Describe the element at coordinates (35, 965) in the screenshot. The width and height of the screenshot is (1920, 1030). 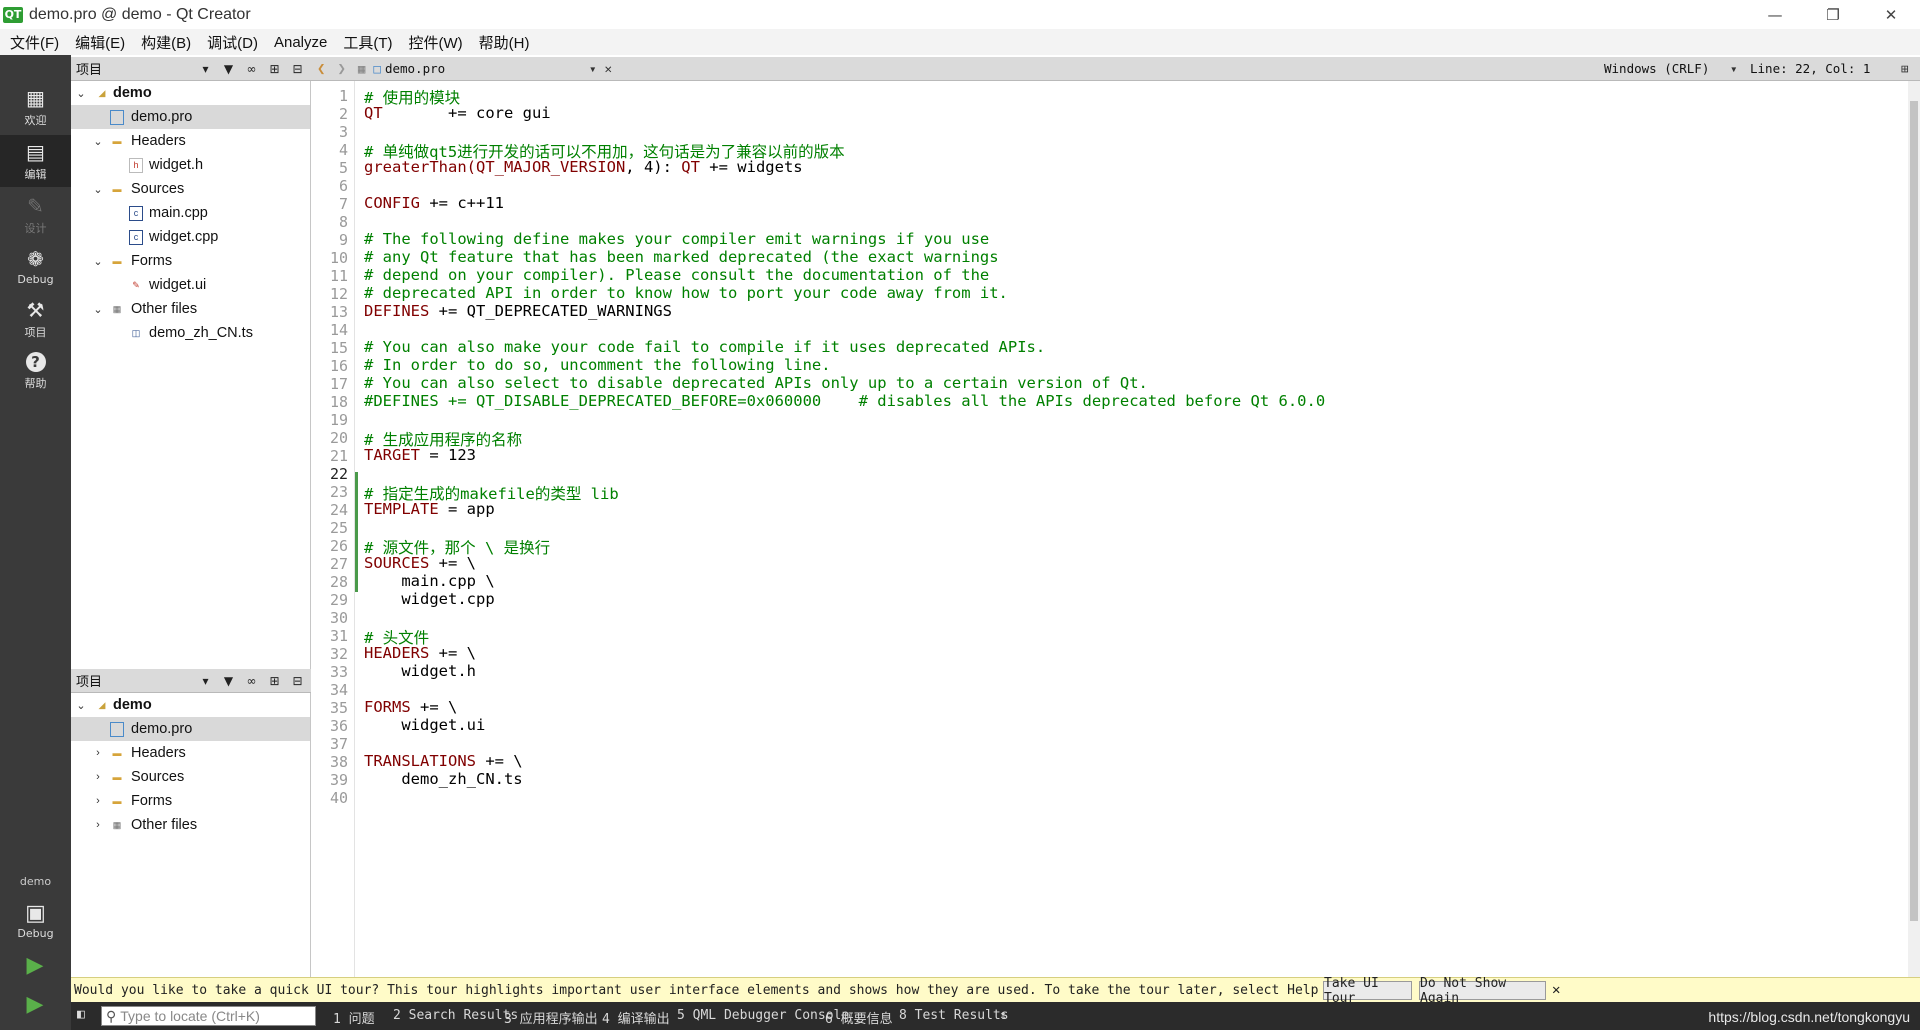
I see `run-button: ▶` at that location.